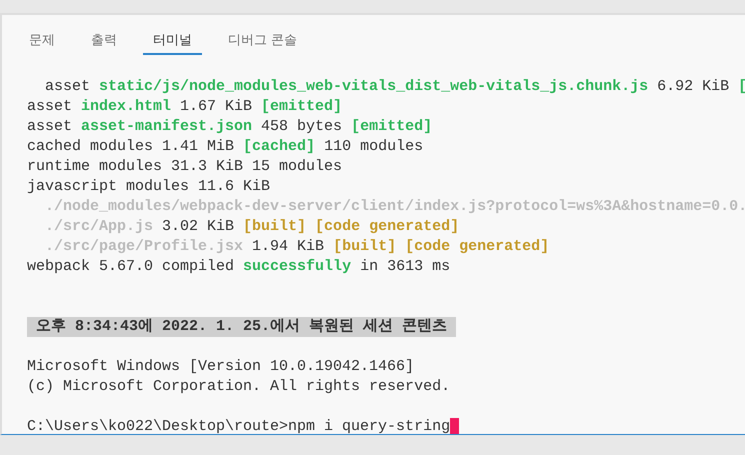  I want to click on panel-tab: 출력, so click(104, 35).